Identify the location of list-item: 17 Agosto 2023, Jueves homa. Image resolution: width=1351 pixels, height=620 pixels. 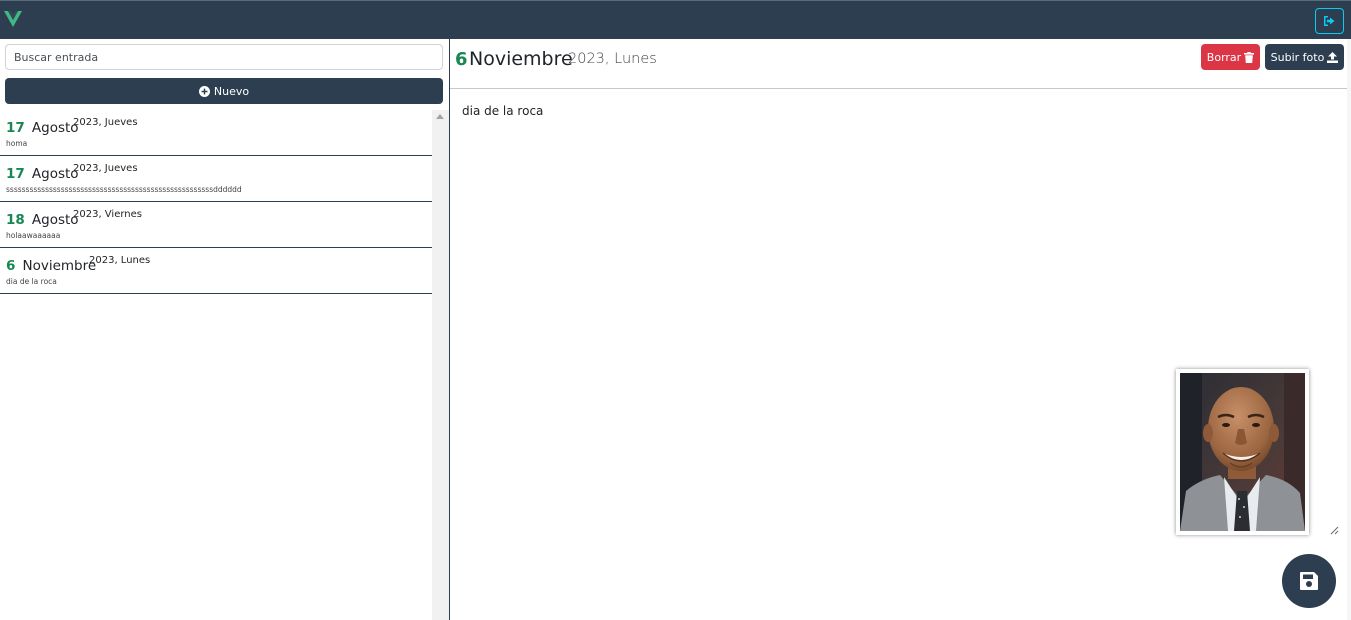
(216, 133).